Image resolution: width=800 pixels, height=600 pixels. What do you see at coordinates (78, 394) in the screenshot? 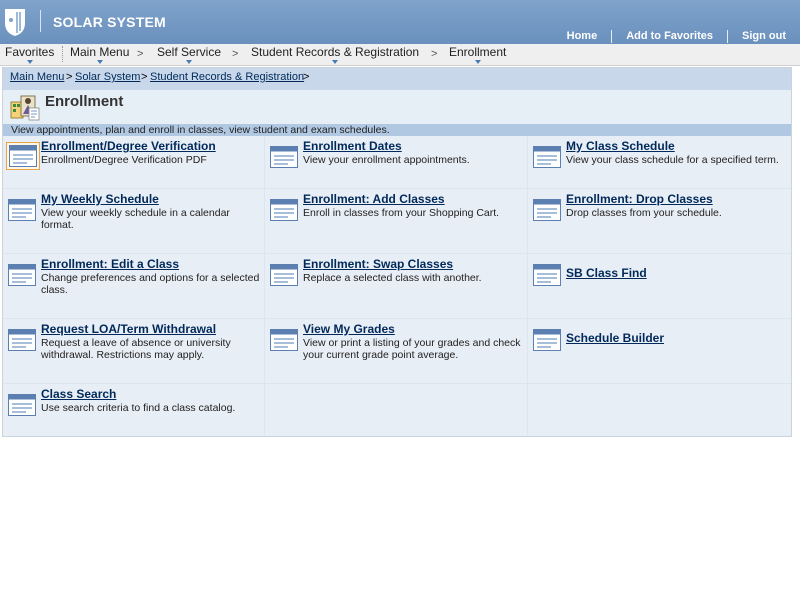
I see `tile-link: Class Search` at bounding box center [78, 394].